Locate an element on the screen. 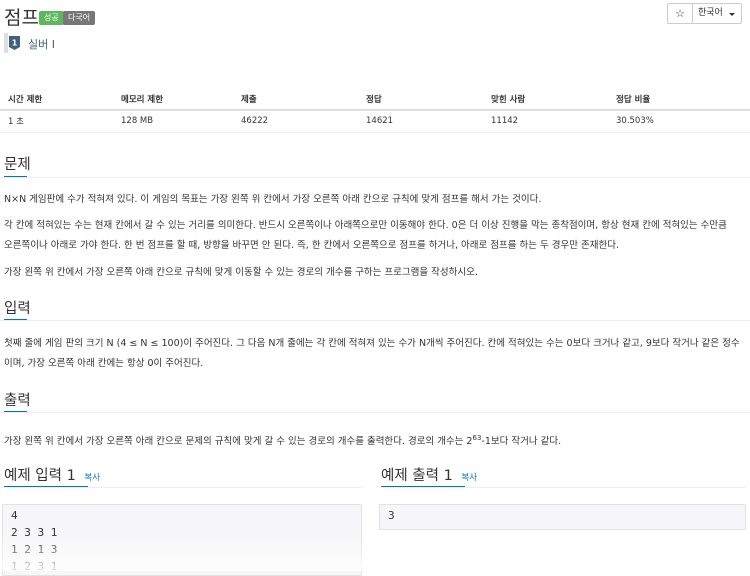 The height and width of the screenshot is (576, 750). table-cell: 30.503% is located at coordinates (679, 121).